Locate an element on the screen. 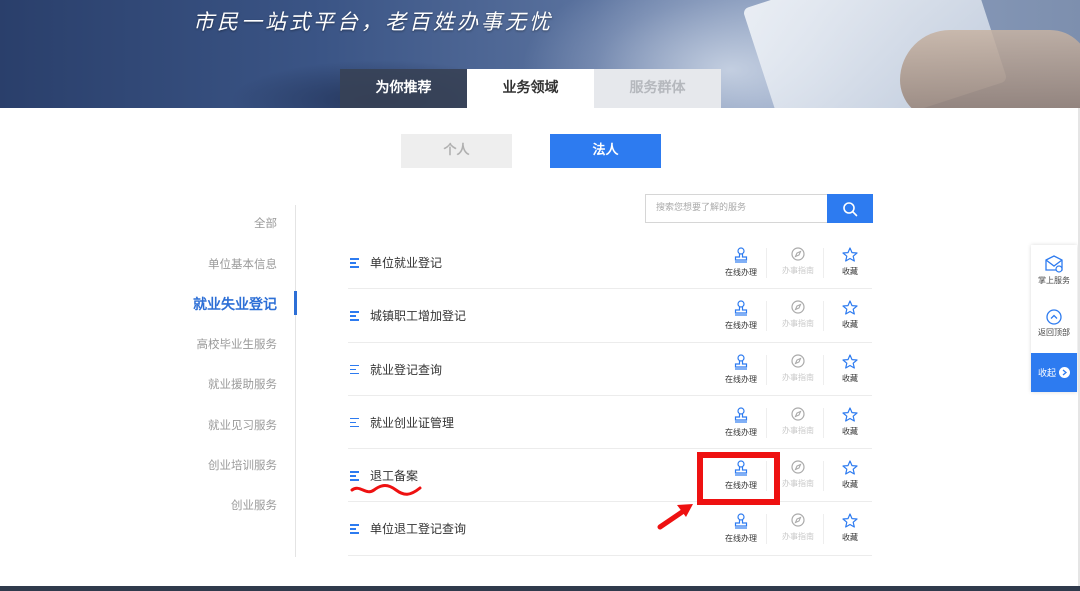 This screenshot has height=591, width=1080. top-tabs: 为你推荐 业务领域 服务群体 is located at coordinates (530, 88).